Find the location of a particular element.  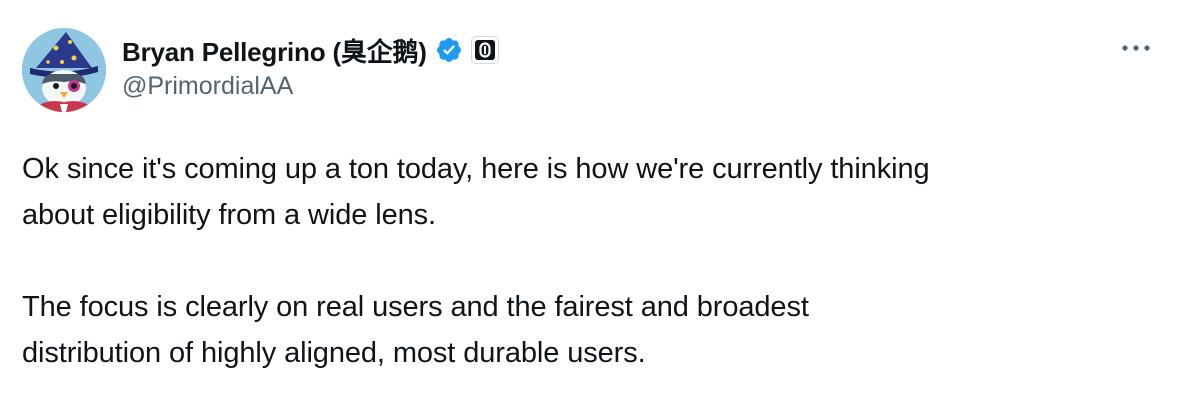

author-name-row: Bryan Pellegrino (臭企鹅) is located at coordinates (310, 50).